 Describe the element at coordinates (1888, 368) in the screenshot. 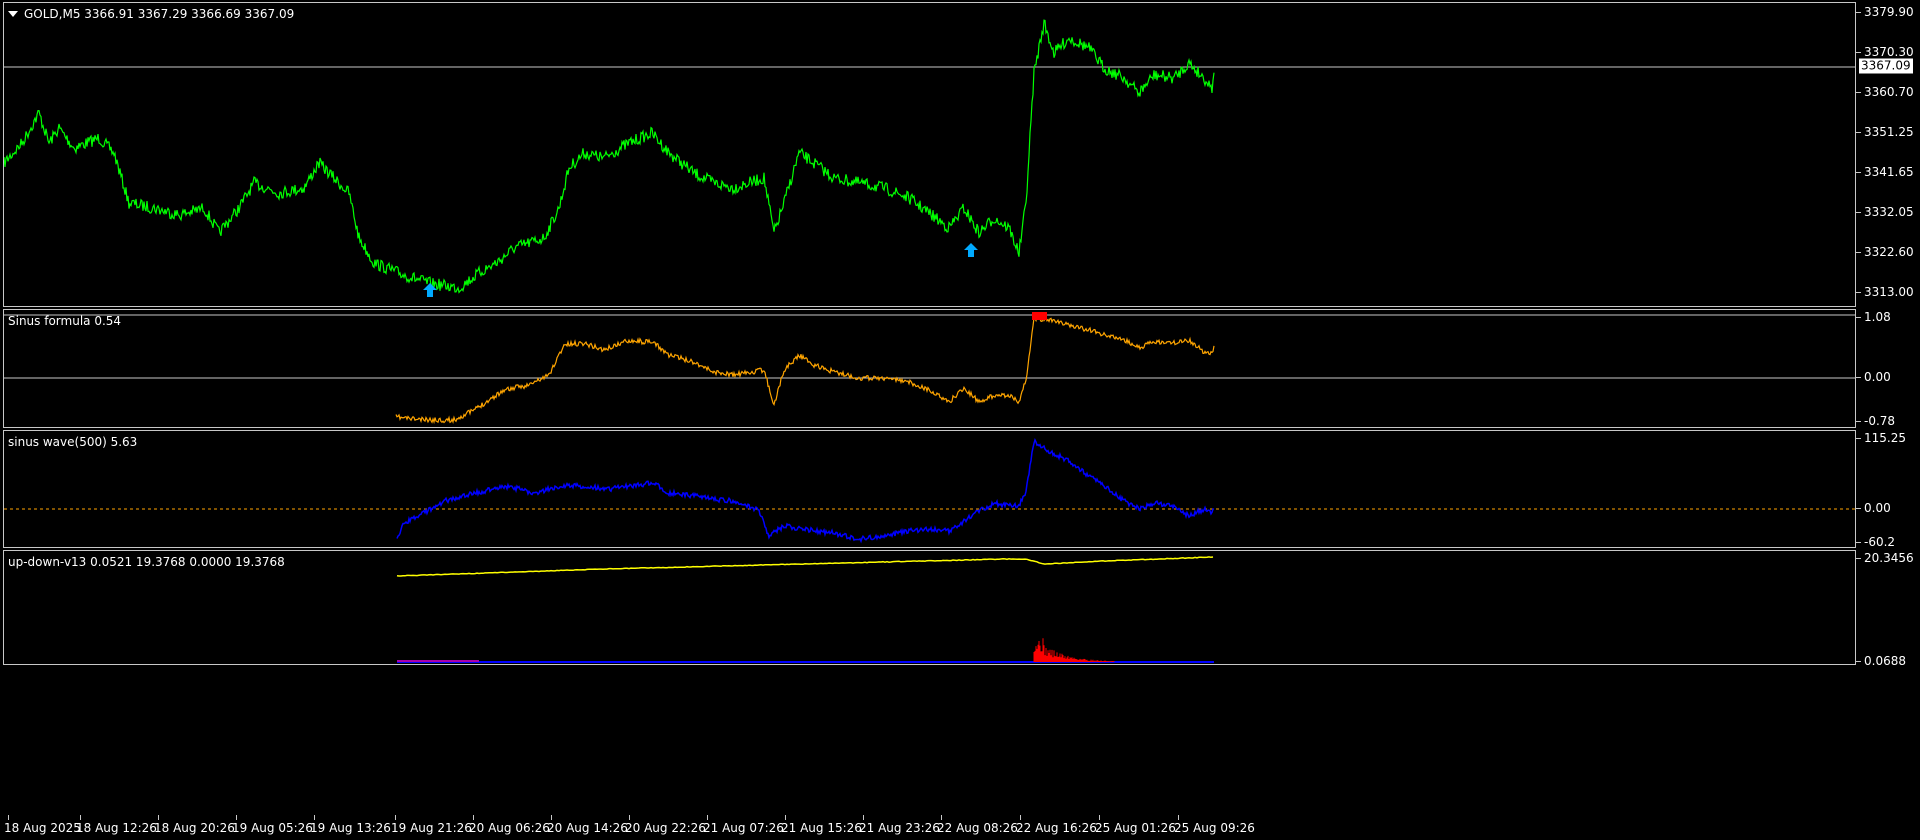

I see `sinus-formula-axis: 1.08 0.00 -0.78` at that location.